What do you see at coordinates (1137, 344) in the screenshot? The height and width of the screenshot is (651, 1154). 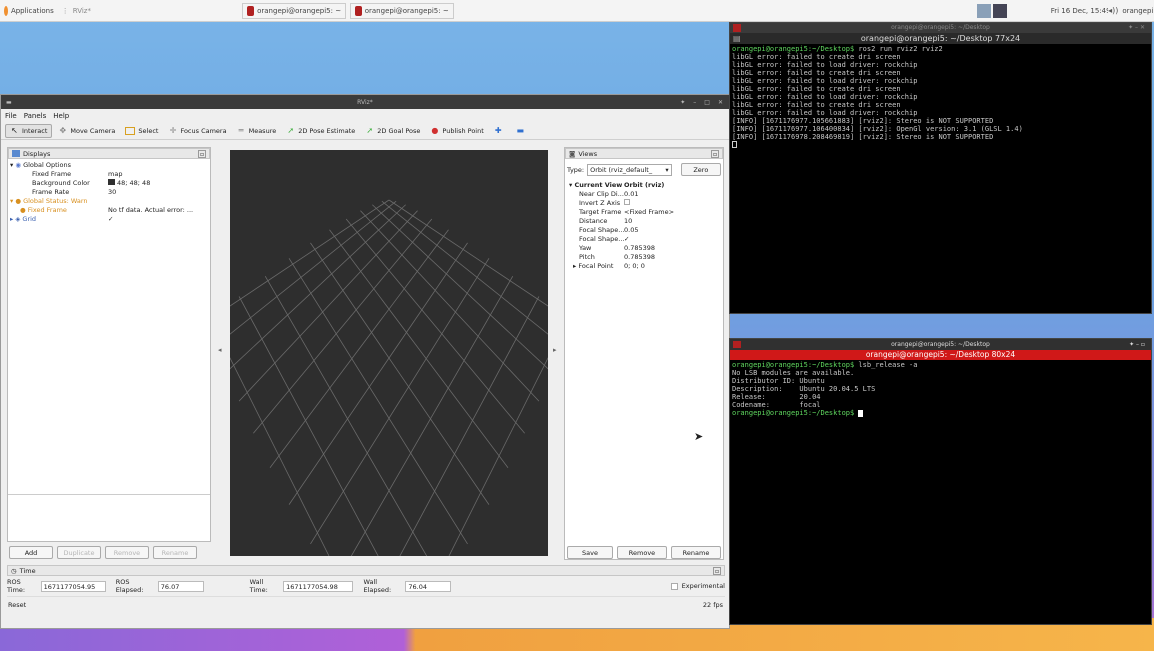 I see `window-controls: ✦ – ▫` at bounding box center [1137, 344].